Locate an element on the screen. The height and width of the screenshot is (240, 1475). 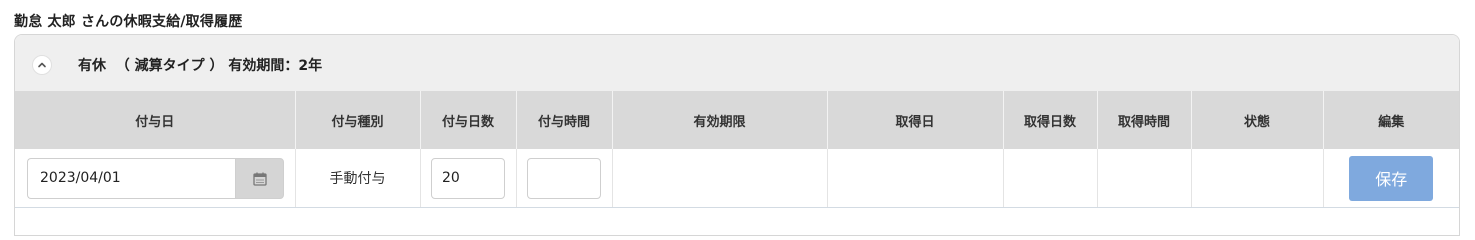
collapse-button is located at coordinates (42, 65).